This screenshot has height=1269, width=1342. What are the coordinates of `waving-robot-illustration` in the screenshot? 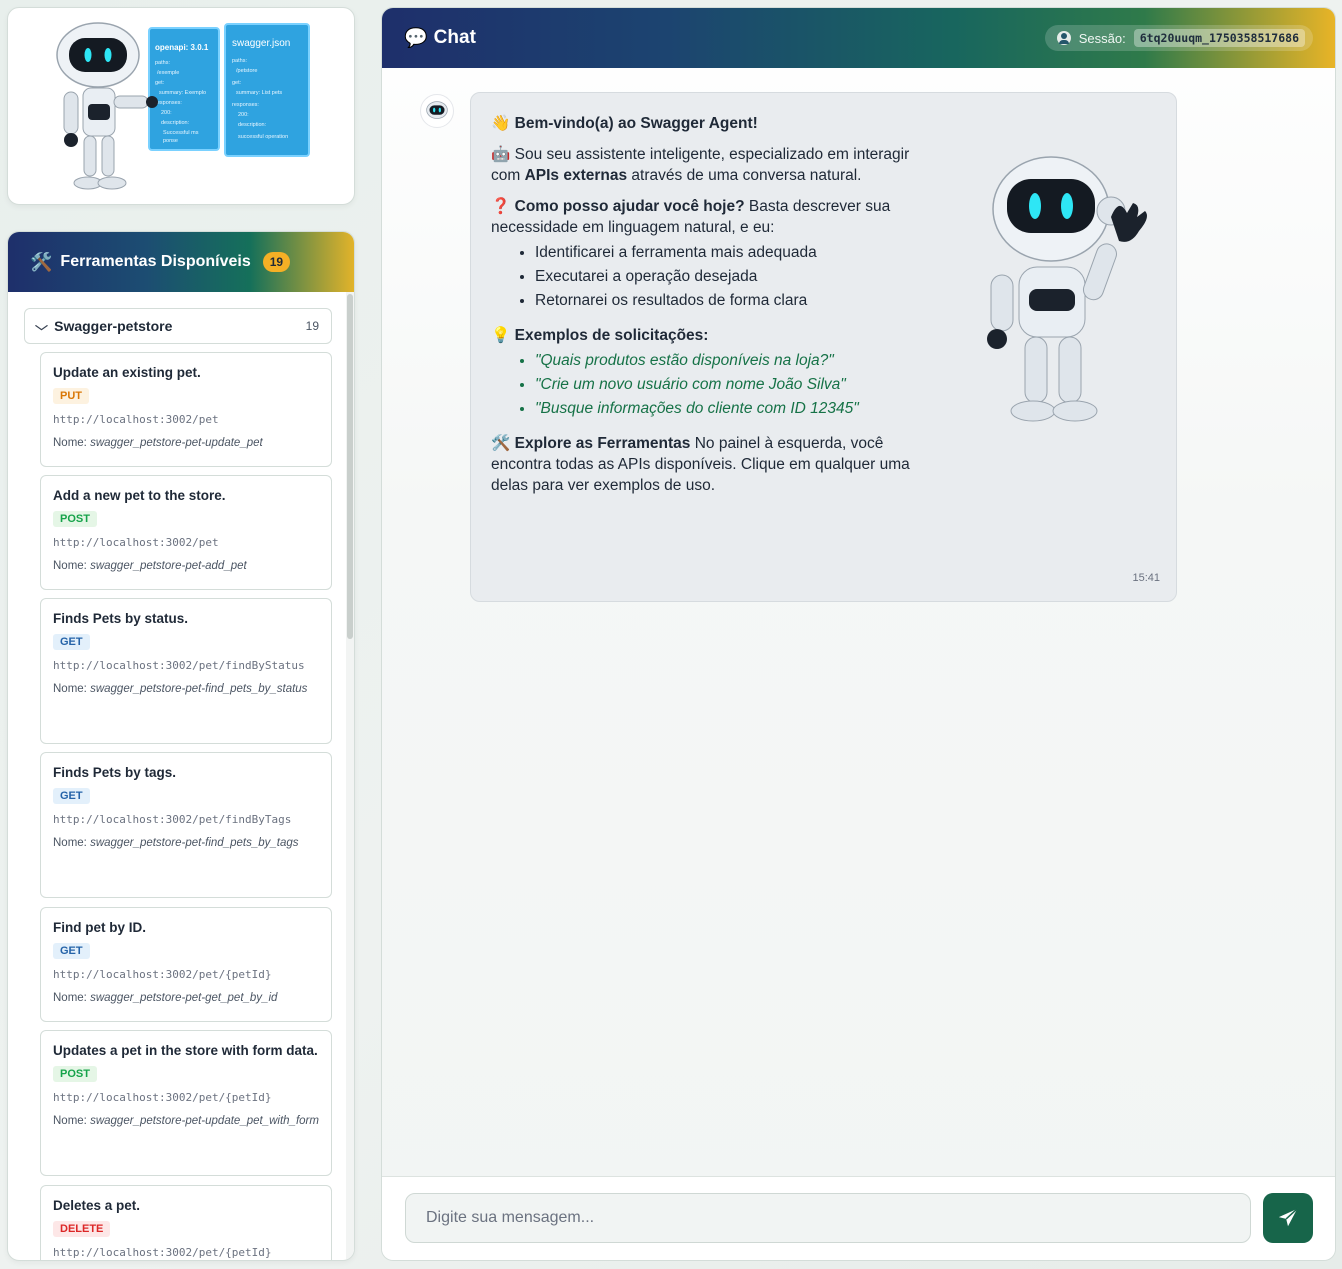 It's located at (1067, 289).